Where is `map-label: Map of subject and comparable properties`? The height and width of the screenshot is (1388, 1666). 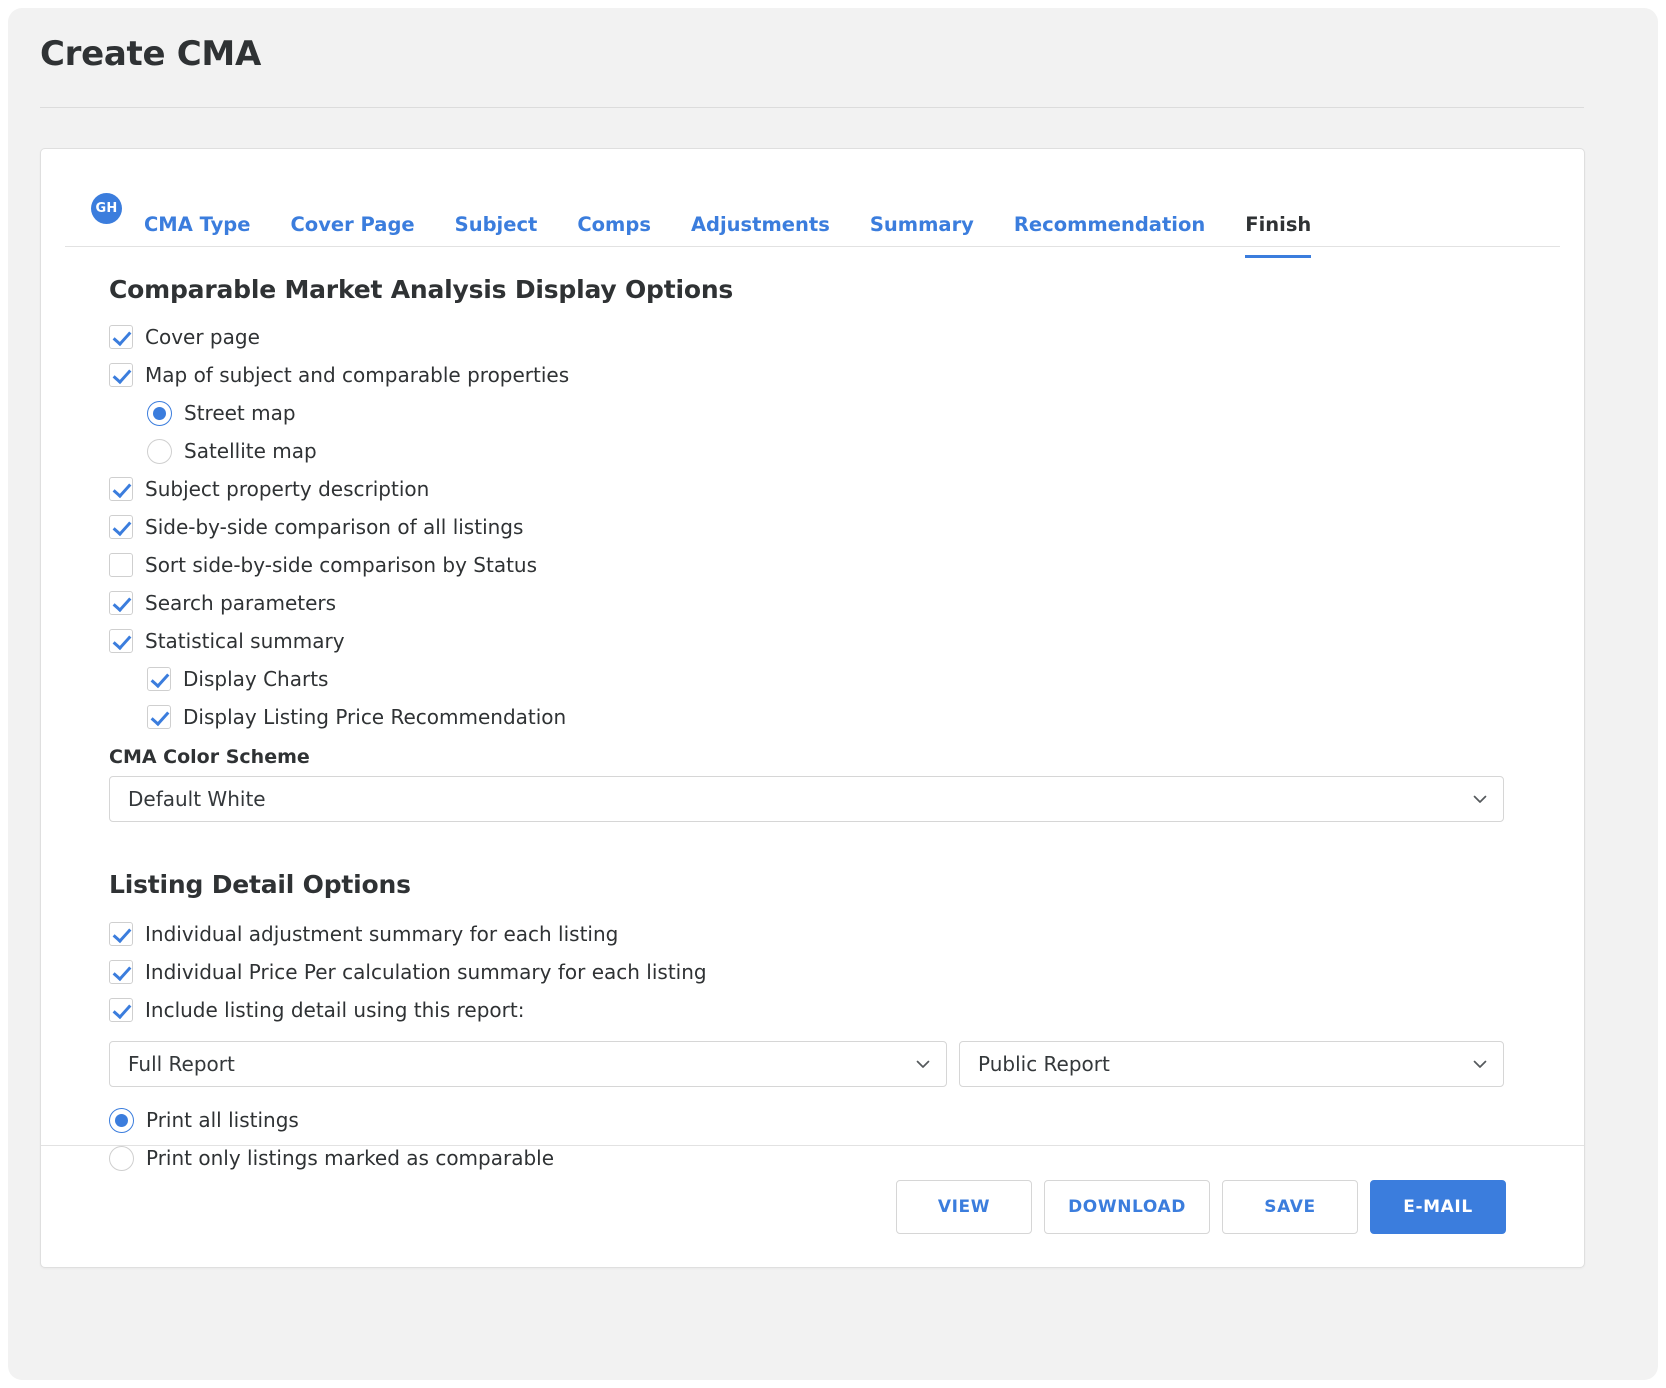
map-label: Map of subject and comparable properties is located at coordinates (357, 375).